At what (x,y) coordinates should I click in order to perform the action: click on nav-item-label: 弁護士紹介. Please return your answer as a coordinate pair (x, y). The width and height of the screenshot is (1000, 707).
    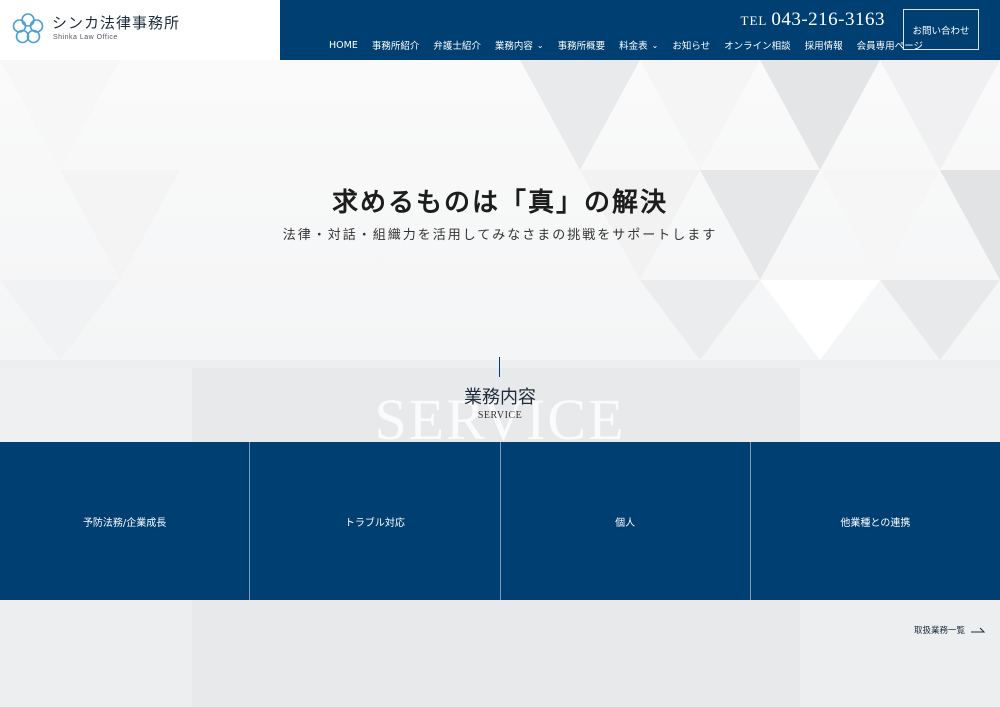
    Looking at the image, I should click on (457, 46).